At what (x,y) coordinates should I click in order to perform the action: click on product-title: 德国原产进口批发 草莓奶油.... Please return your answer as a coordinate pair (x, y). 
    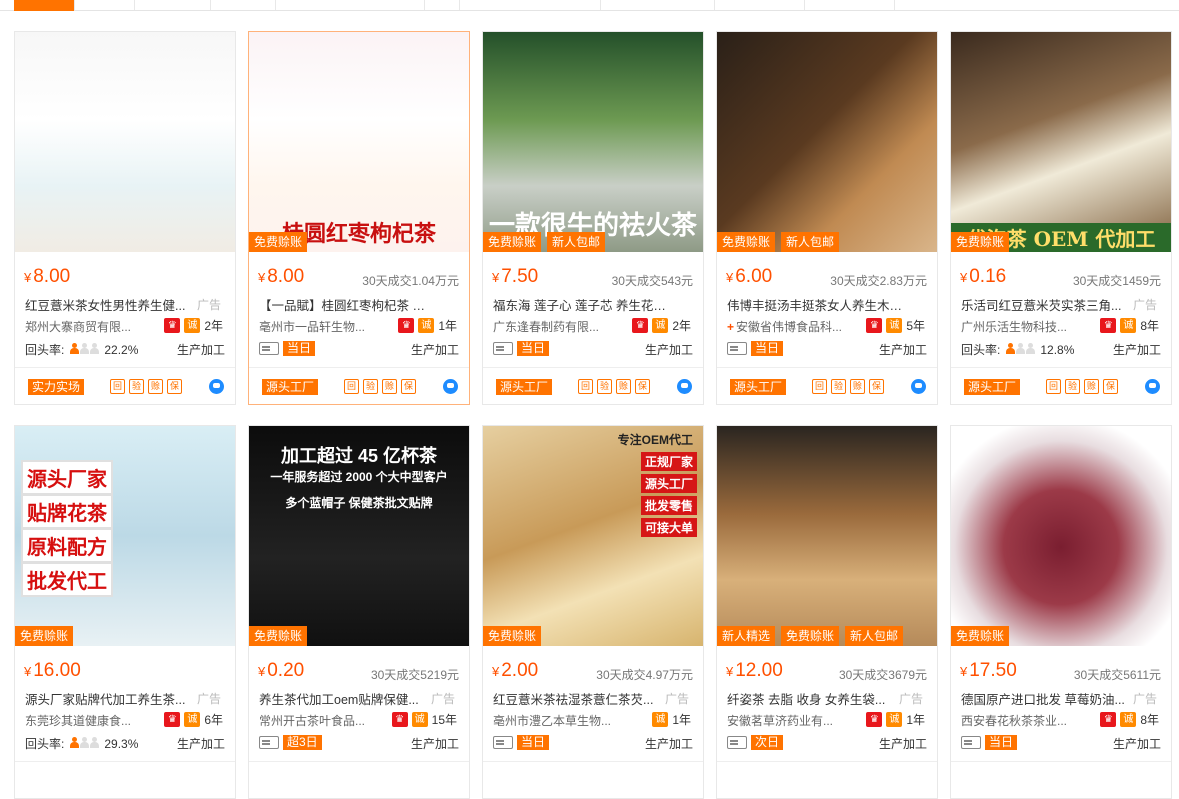
    Looking at the image, I should click on (1049, 698).